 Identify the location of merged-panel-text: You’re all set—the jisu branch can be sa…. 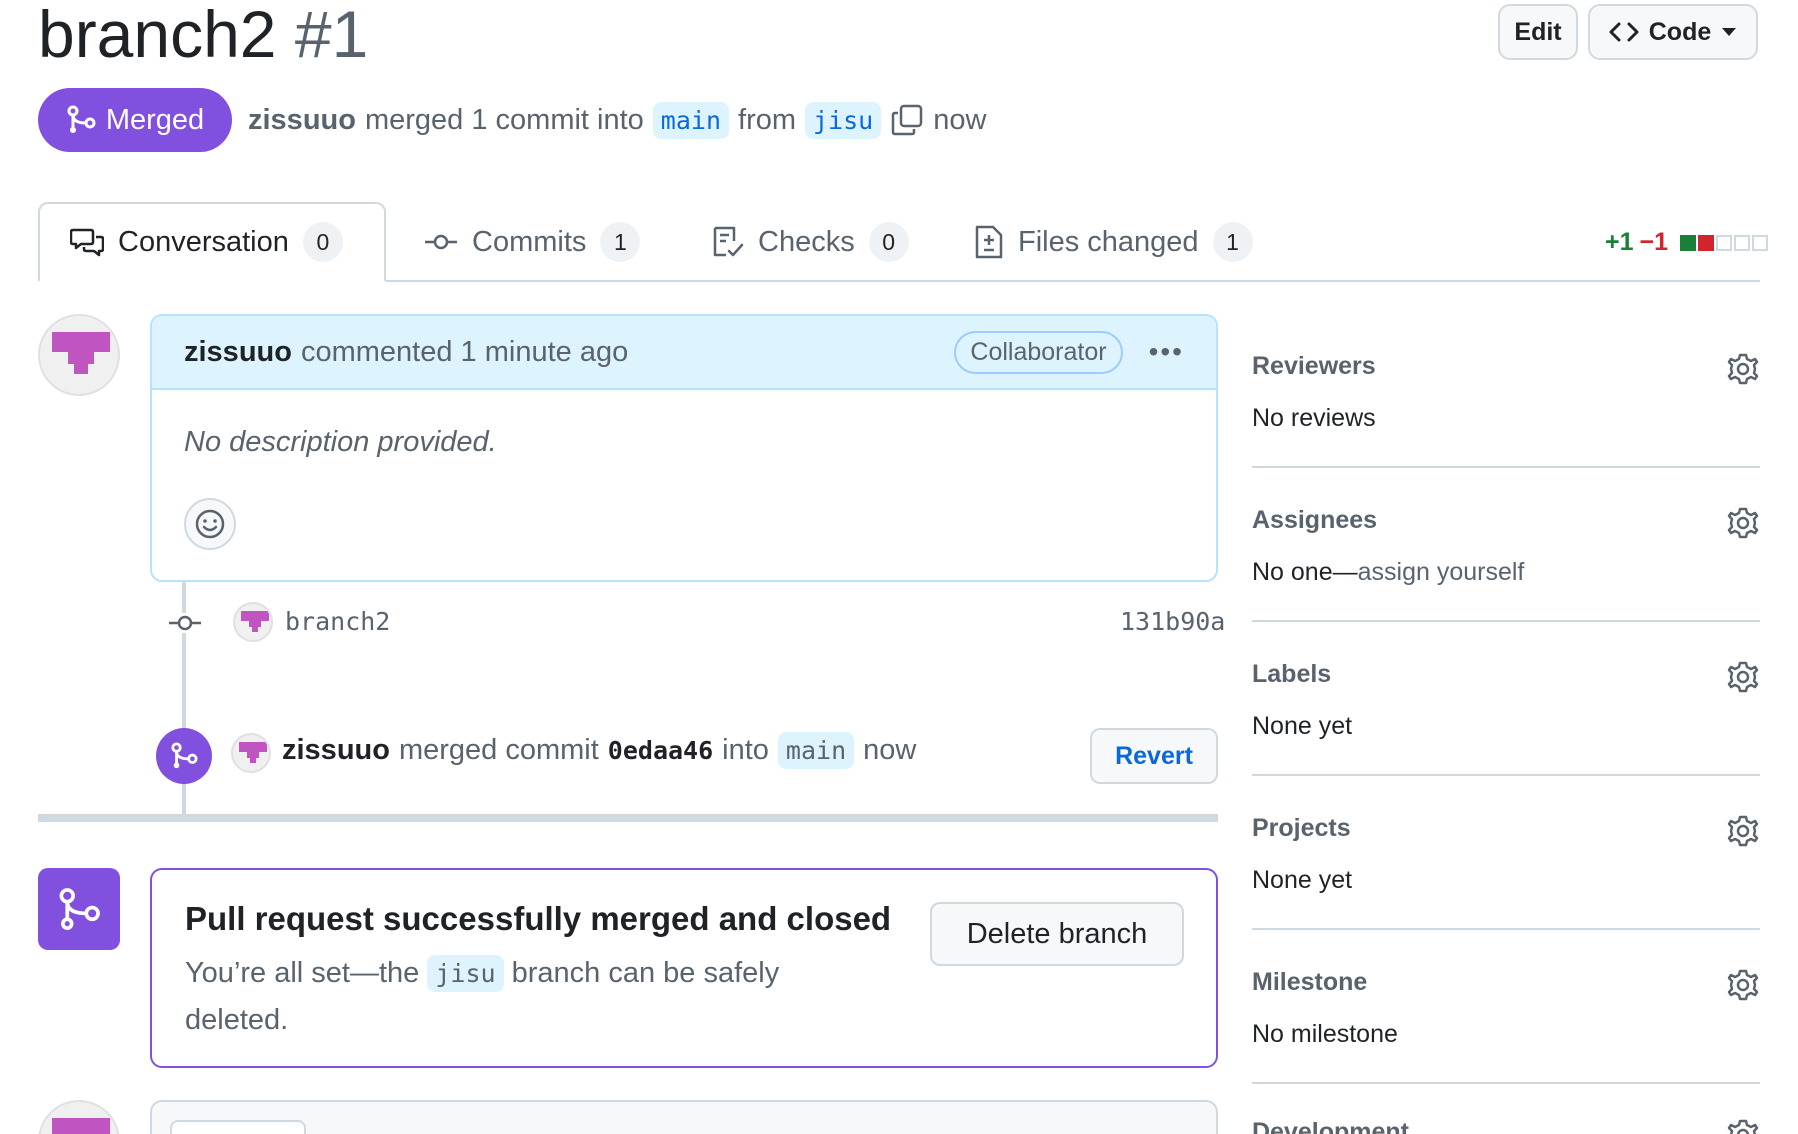
(535, 996).